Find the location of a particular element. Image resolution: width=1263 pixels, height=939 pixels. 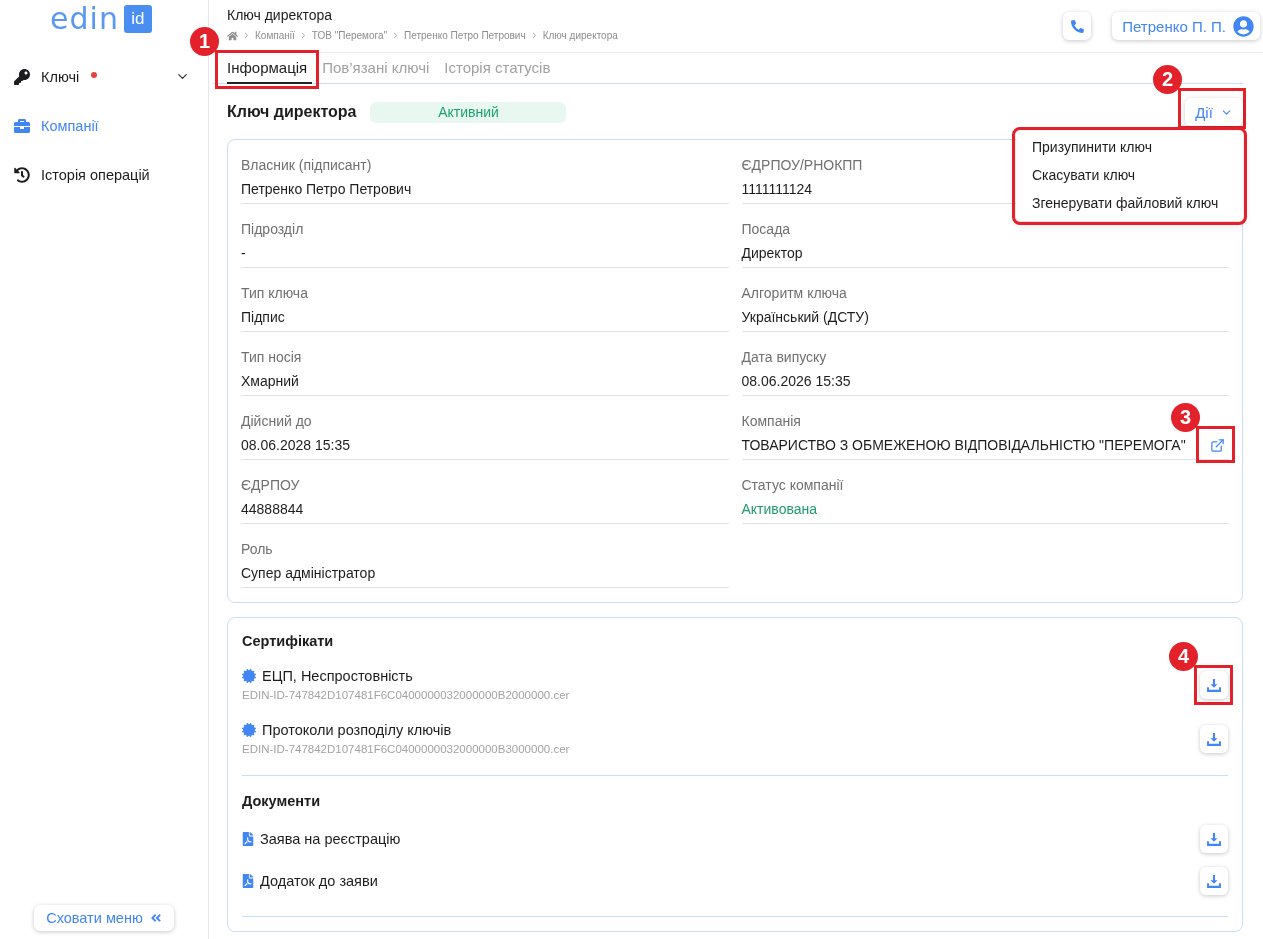

field-label: ЄДРПОУ is located at coordinates (270, 485).